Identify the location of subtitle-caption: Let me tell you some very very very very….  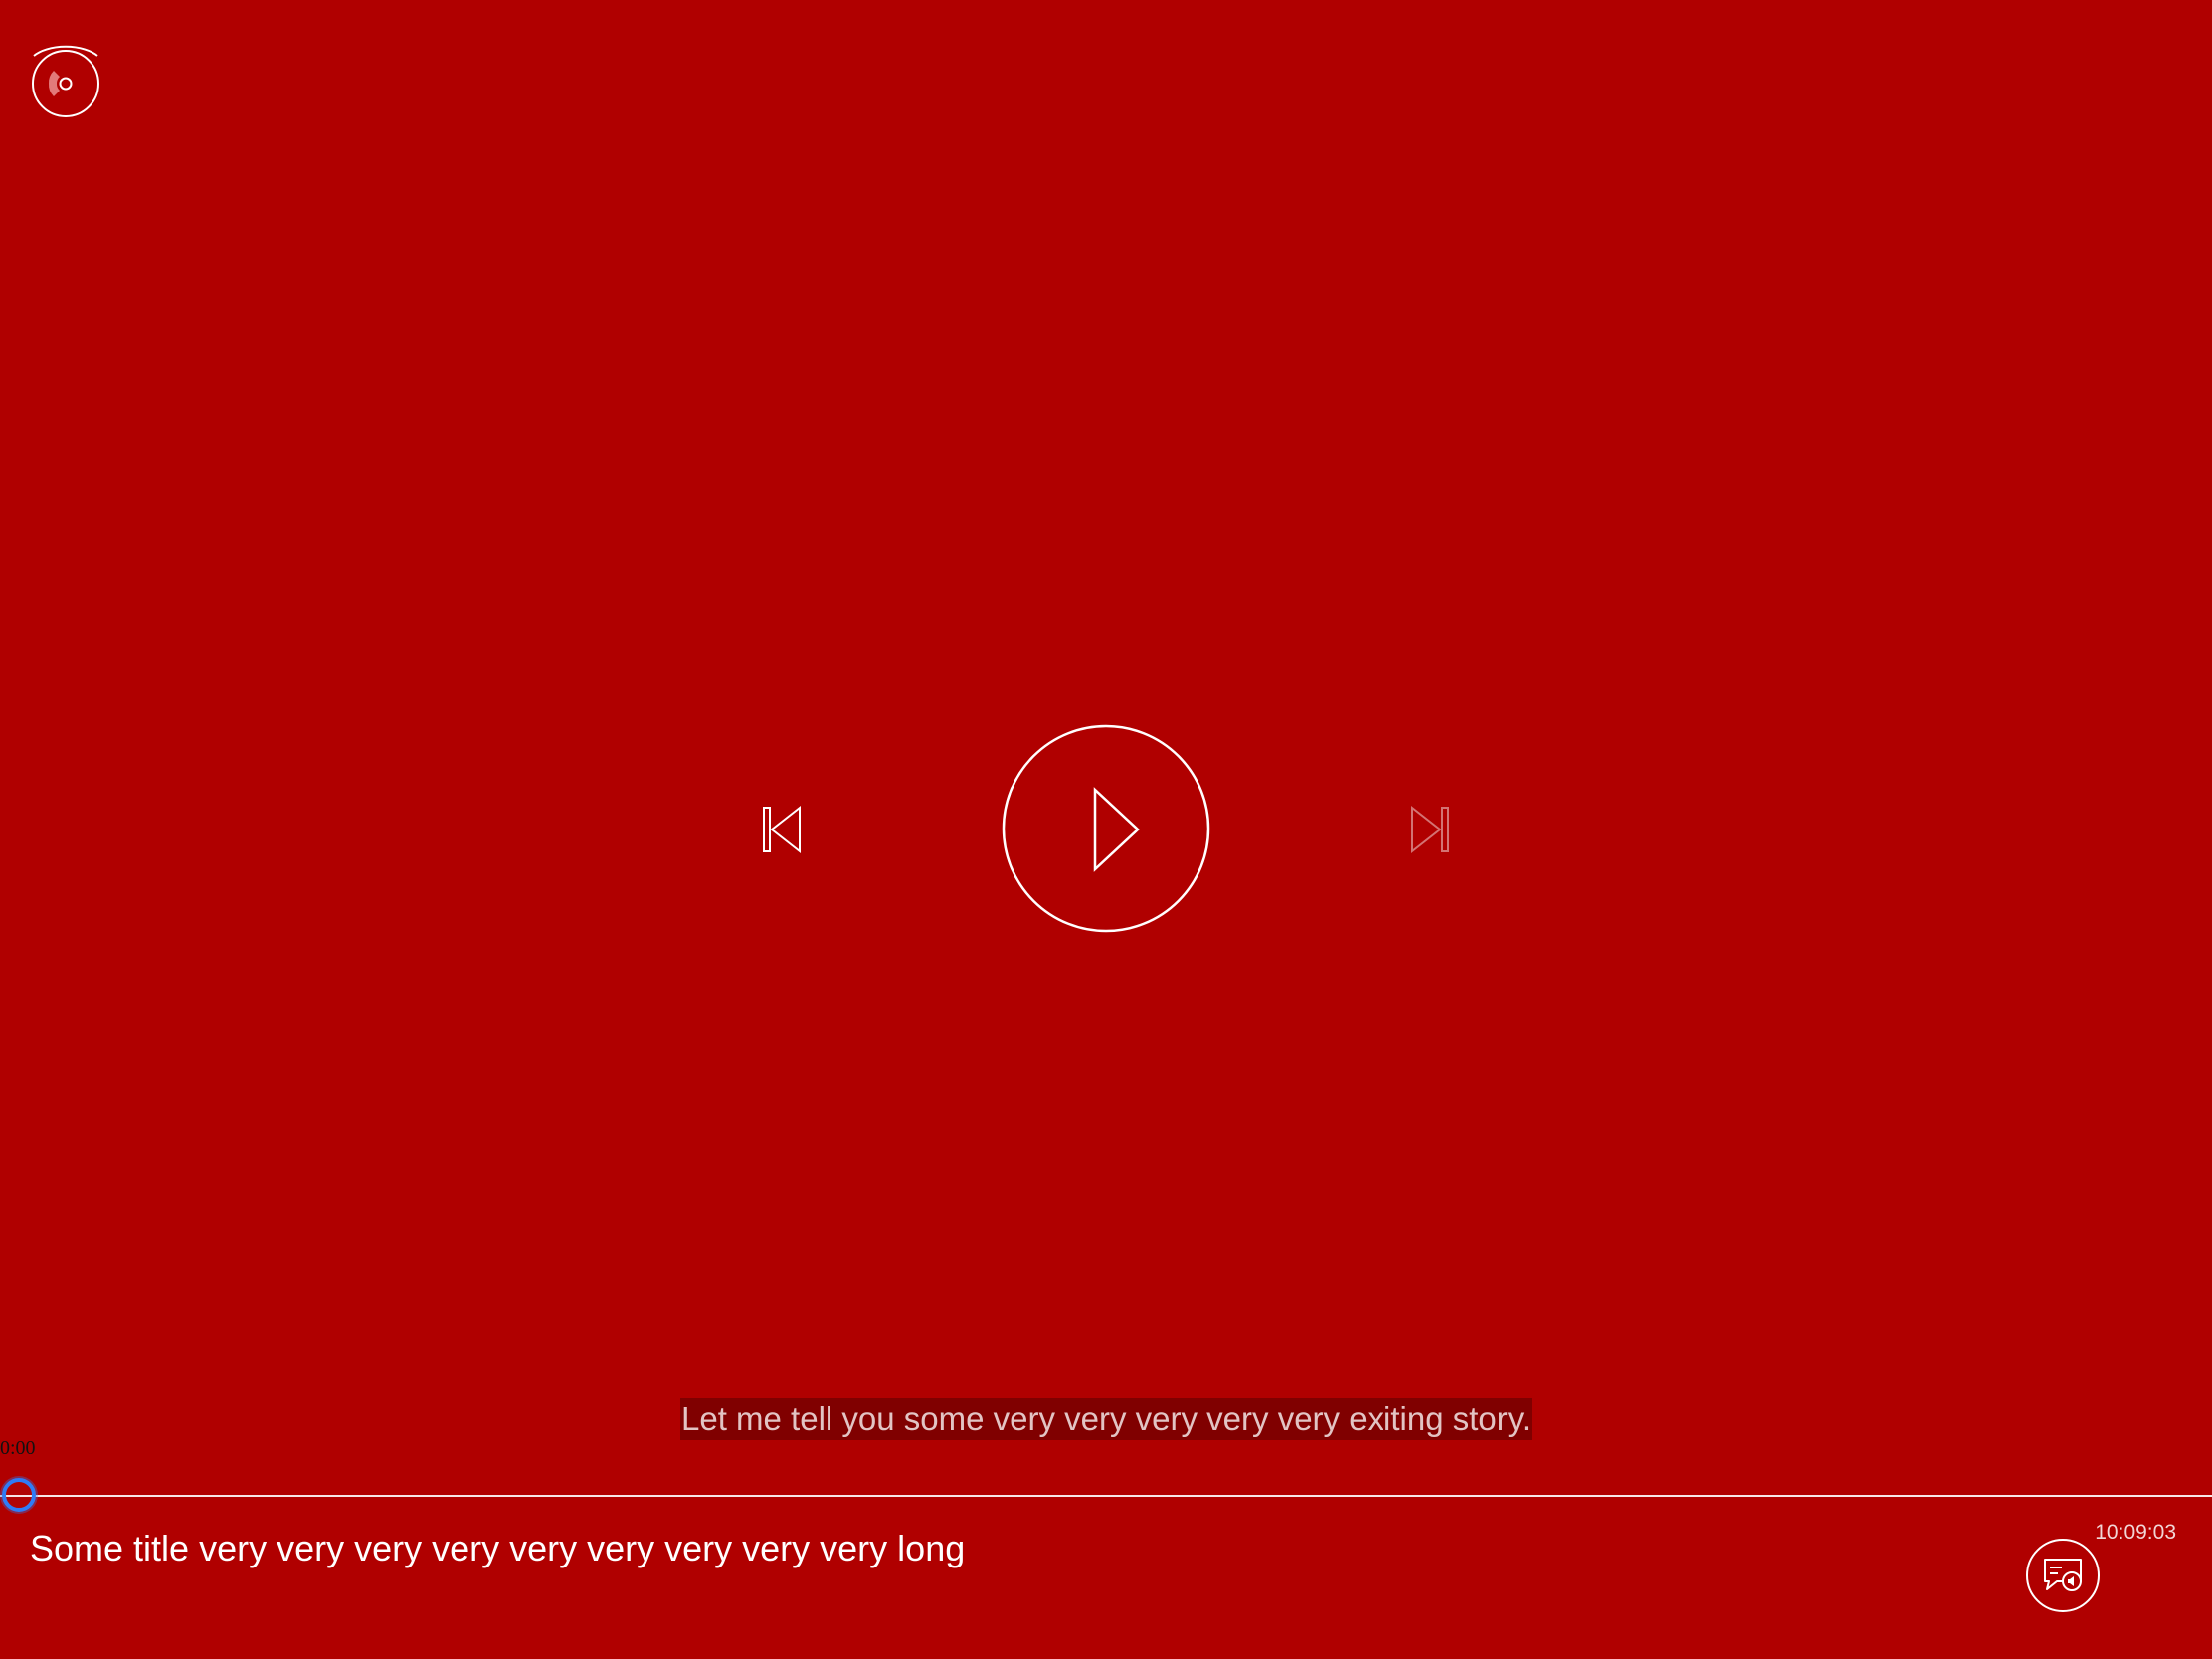
(1106, 1419).